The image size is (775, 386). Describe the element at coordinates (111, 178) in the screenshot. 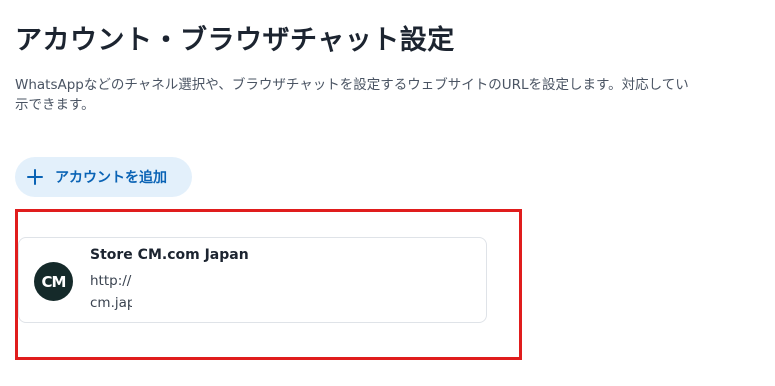

I see `add-account-label: アカウントを追加` at that location.